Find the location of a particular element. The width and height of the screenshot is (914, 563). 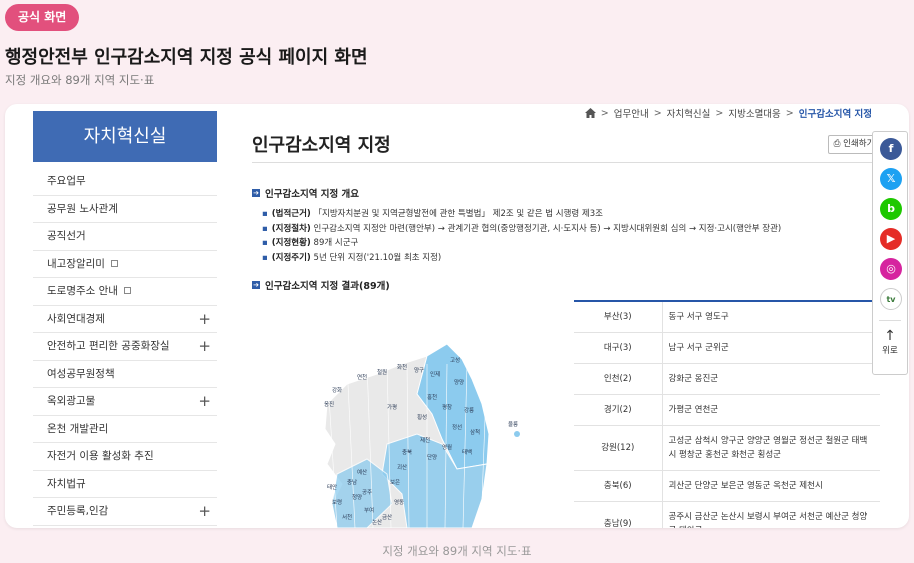

sidebar-item: 온천 개발관리 is located at coordinates (125, 429).